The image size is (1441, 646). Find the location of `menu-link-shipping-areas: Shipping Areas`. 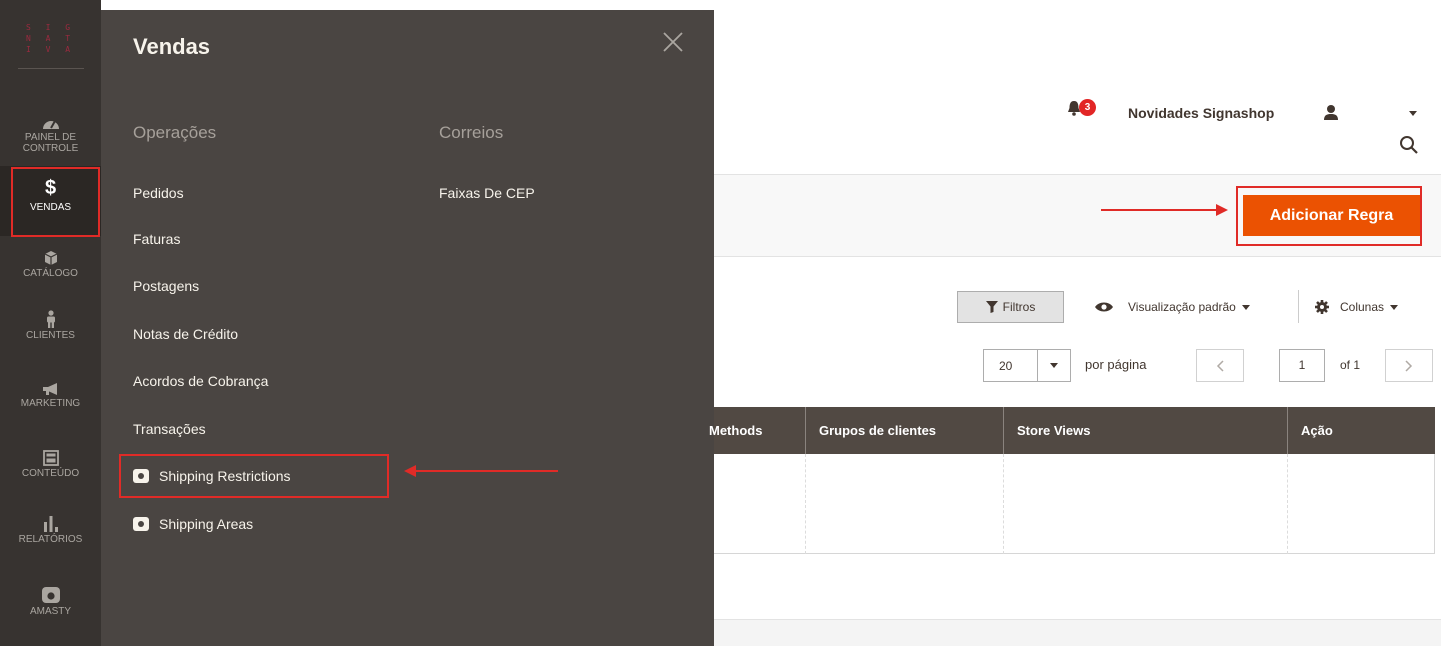

menu-link-shipping-areas: Shipping Areas is located at coordinates (193, 524).